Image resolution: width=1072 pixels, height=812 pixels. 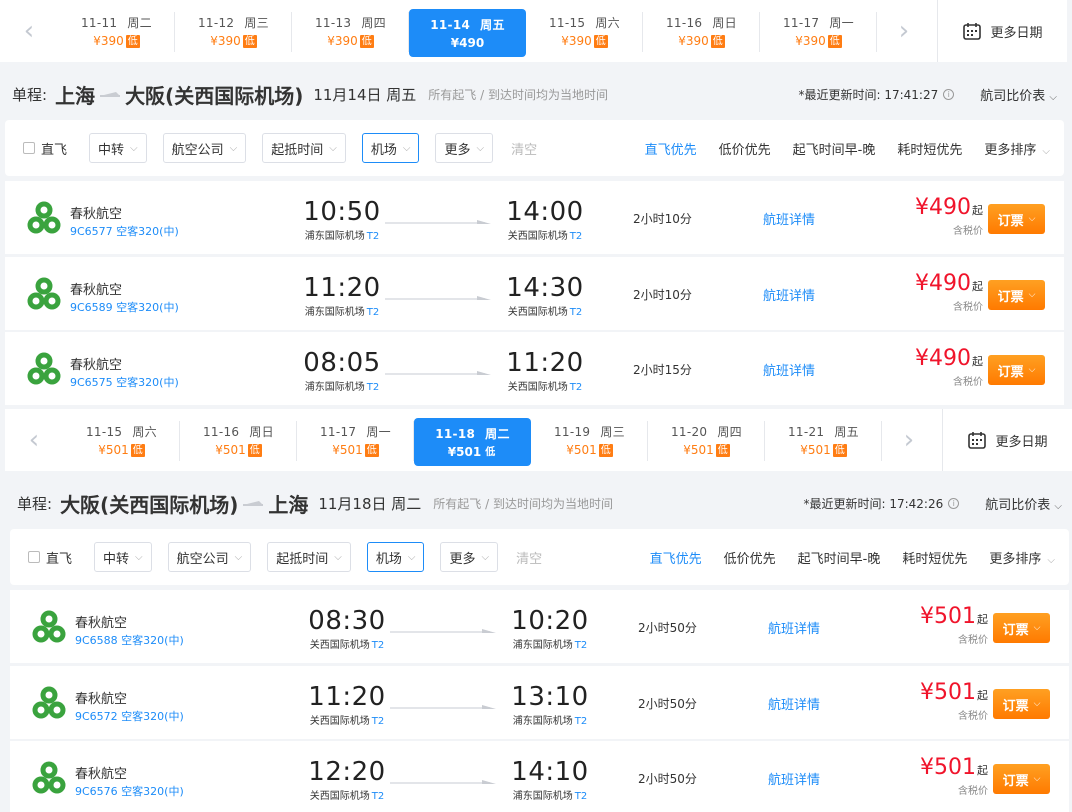 I want to click on flight-number: 9C6575 空客320(中), so click(x=124, y=382).